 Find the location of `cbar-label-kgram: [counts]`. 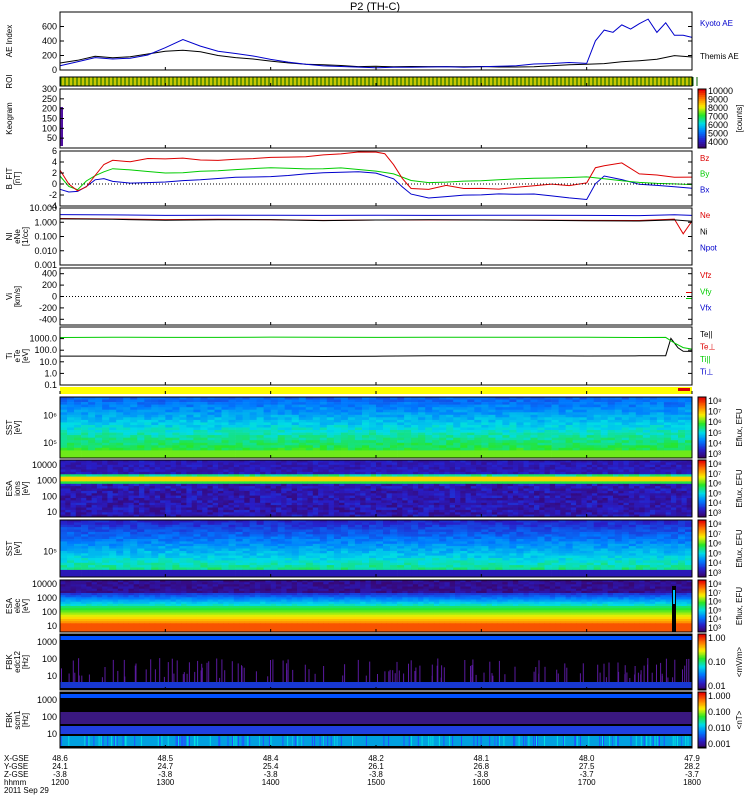

cbar-label-kgram: [counts] is located at coordinates (739, 118).